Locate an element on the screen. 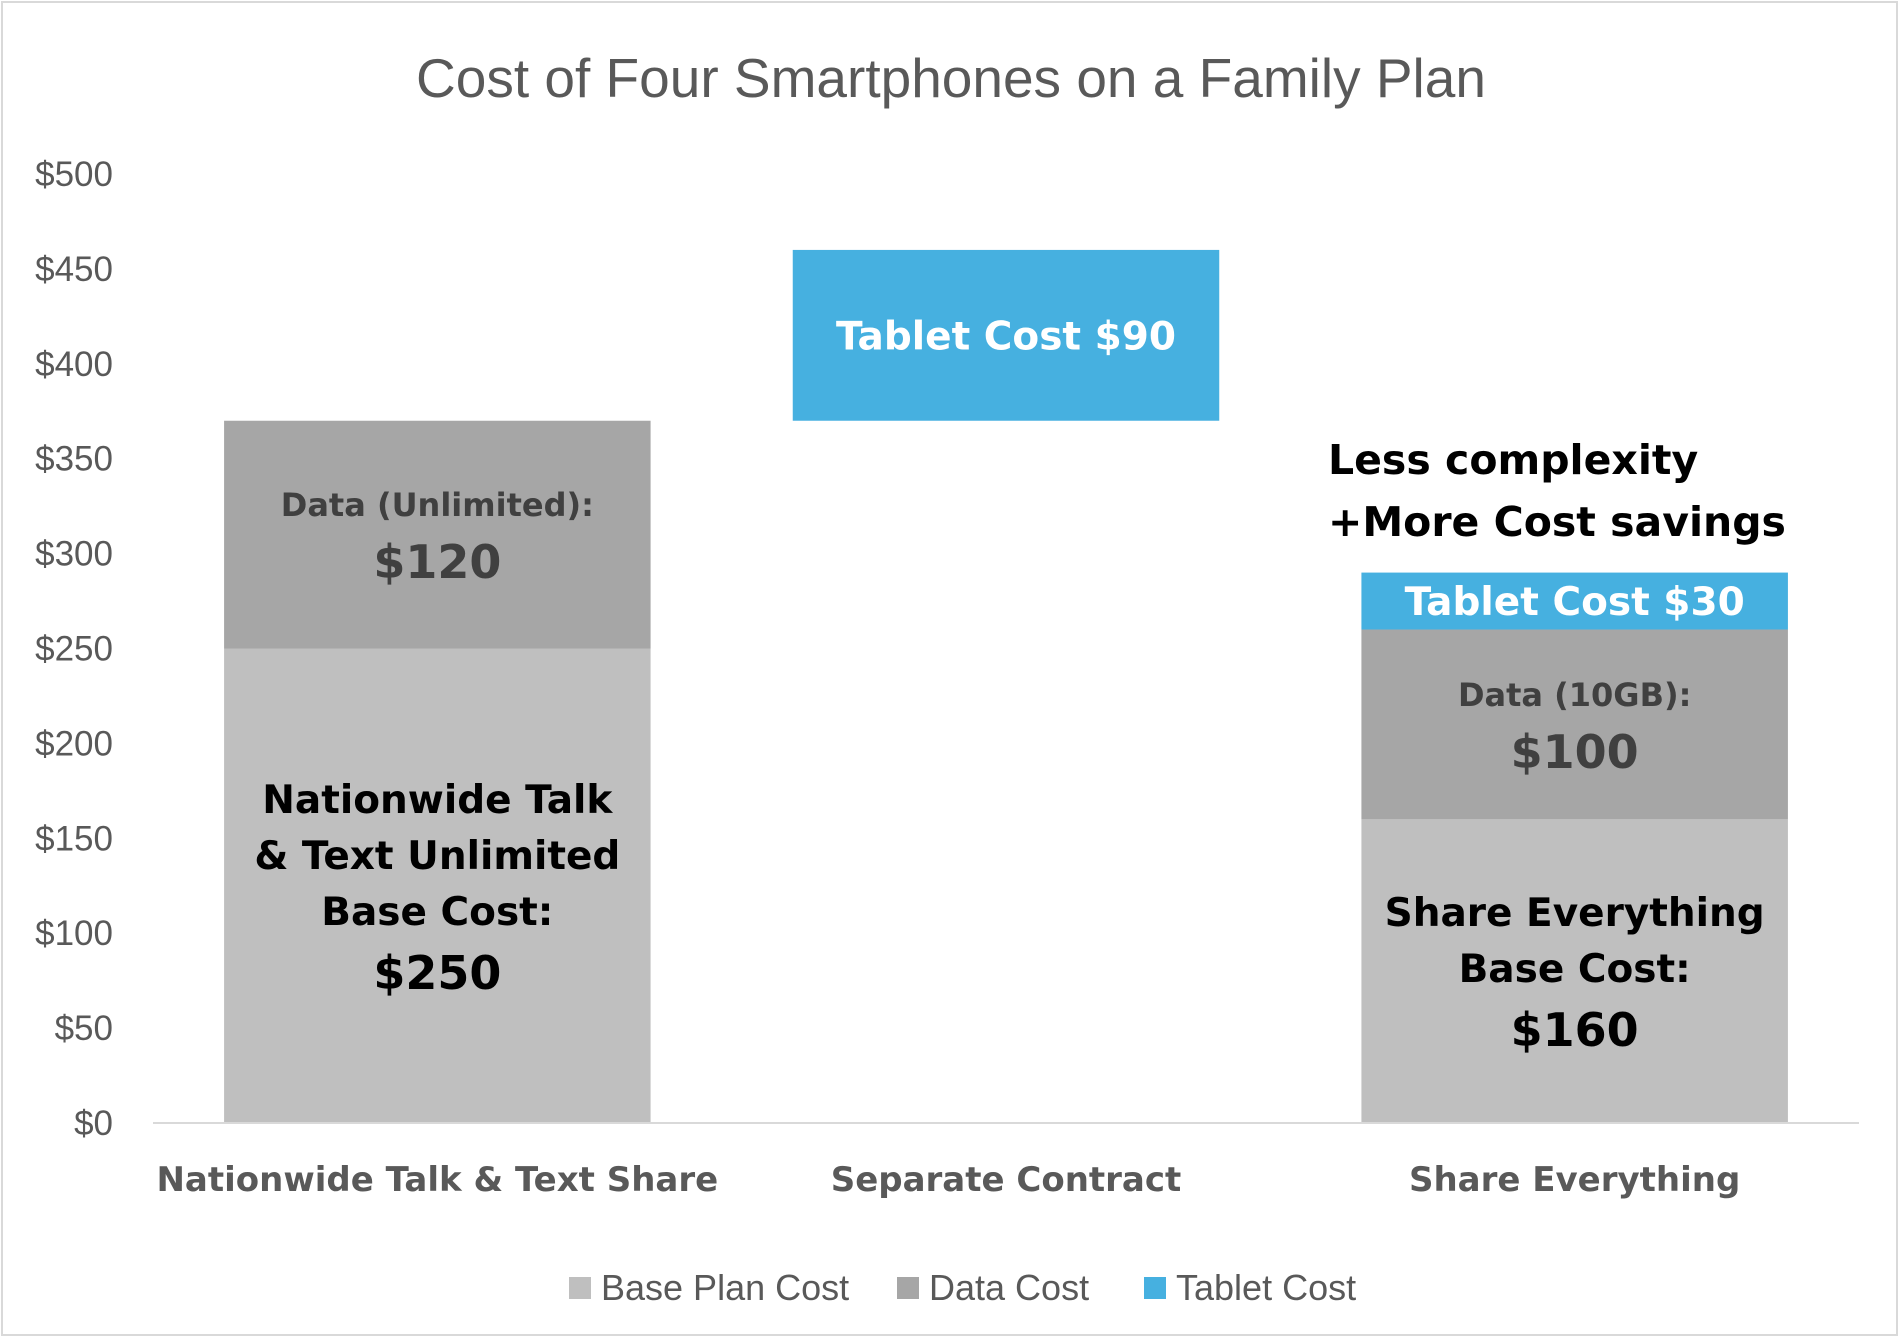 The height and width of the screenshot is (1339, 1901). y-tick-label: $500 is located at coordinates (74, 174).